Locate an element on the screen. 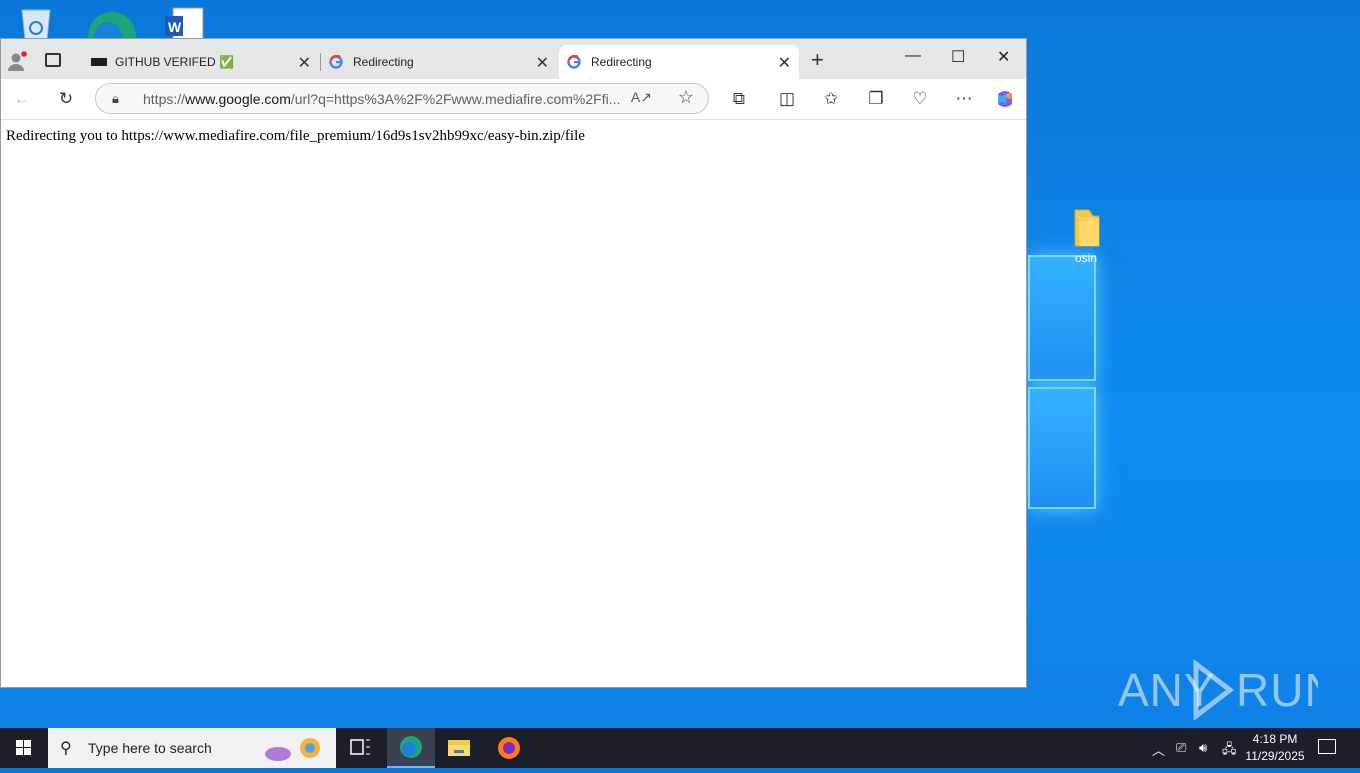  svg-text: RUN is located at coordinates (1277, 690).